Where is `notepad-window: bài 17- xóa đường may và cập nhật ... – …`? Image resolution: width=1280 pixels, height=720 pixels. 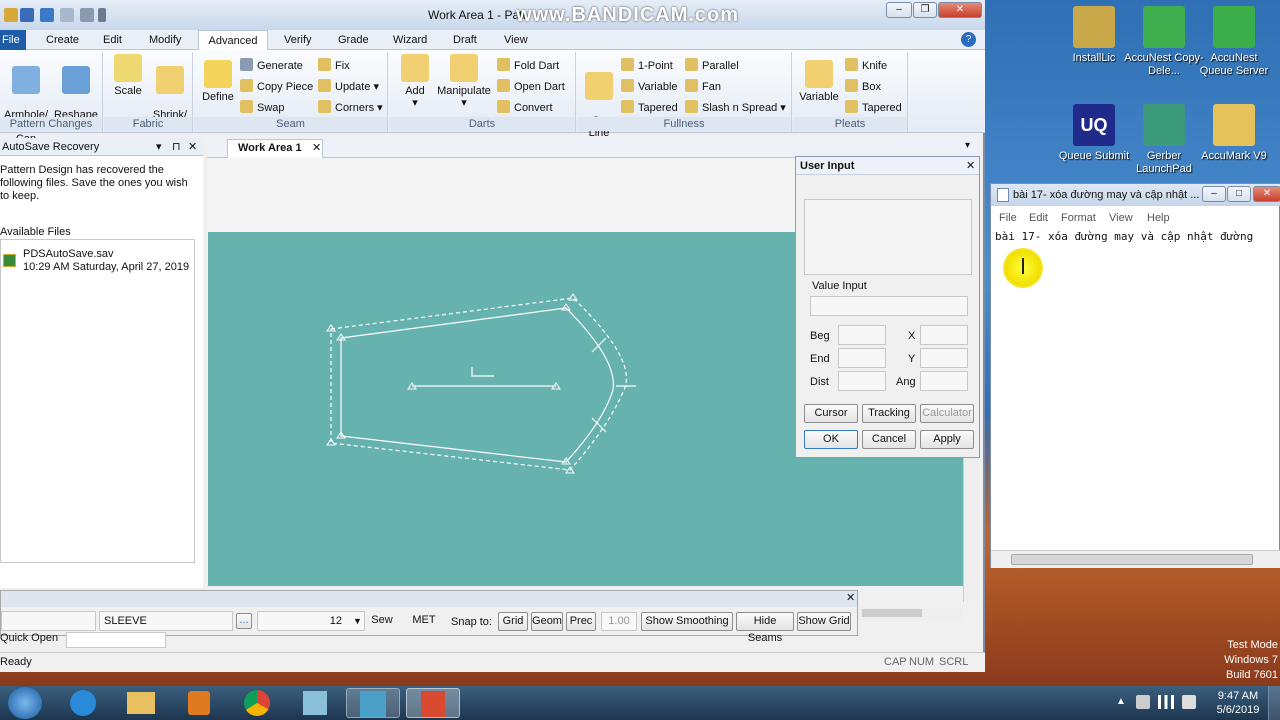 notepad-window: bài 17- xóa đường may và cập nhật ... – … is located at coordinates (1135, 375).